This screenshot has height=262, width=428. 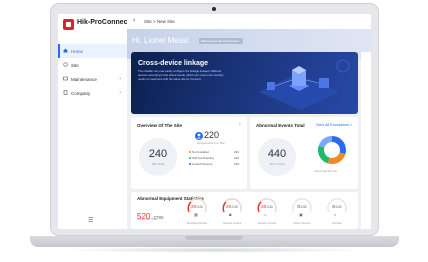 What do you see at coordinates (267, 211) in the screenshot?
I see `gauge-security-control: 20/240 ⌂ Security Control` at bounding box center [267, 211].